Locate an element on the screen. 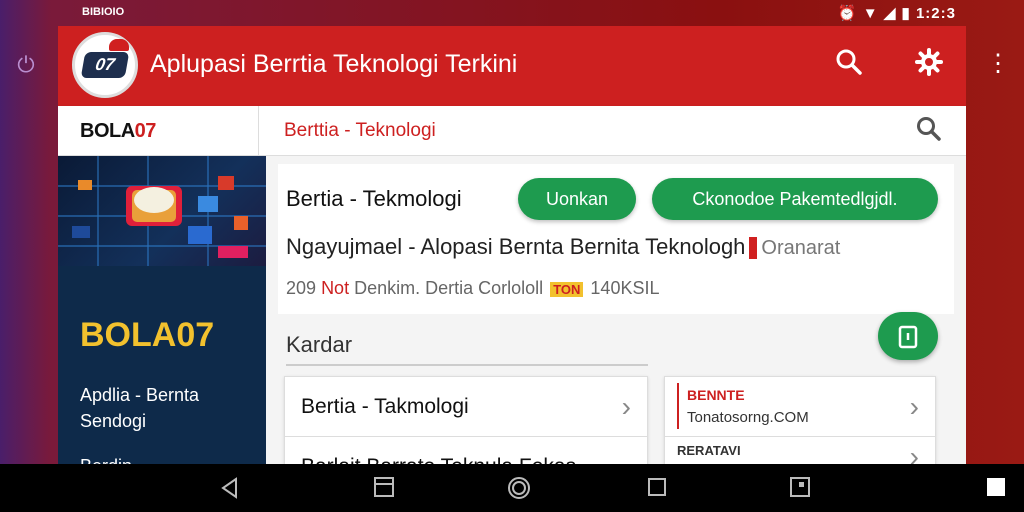  article-heading: Bertia - Tekmologi is located at coordinates (374, 199).